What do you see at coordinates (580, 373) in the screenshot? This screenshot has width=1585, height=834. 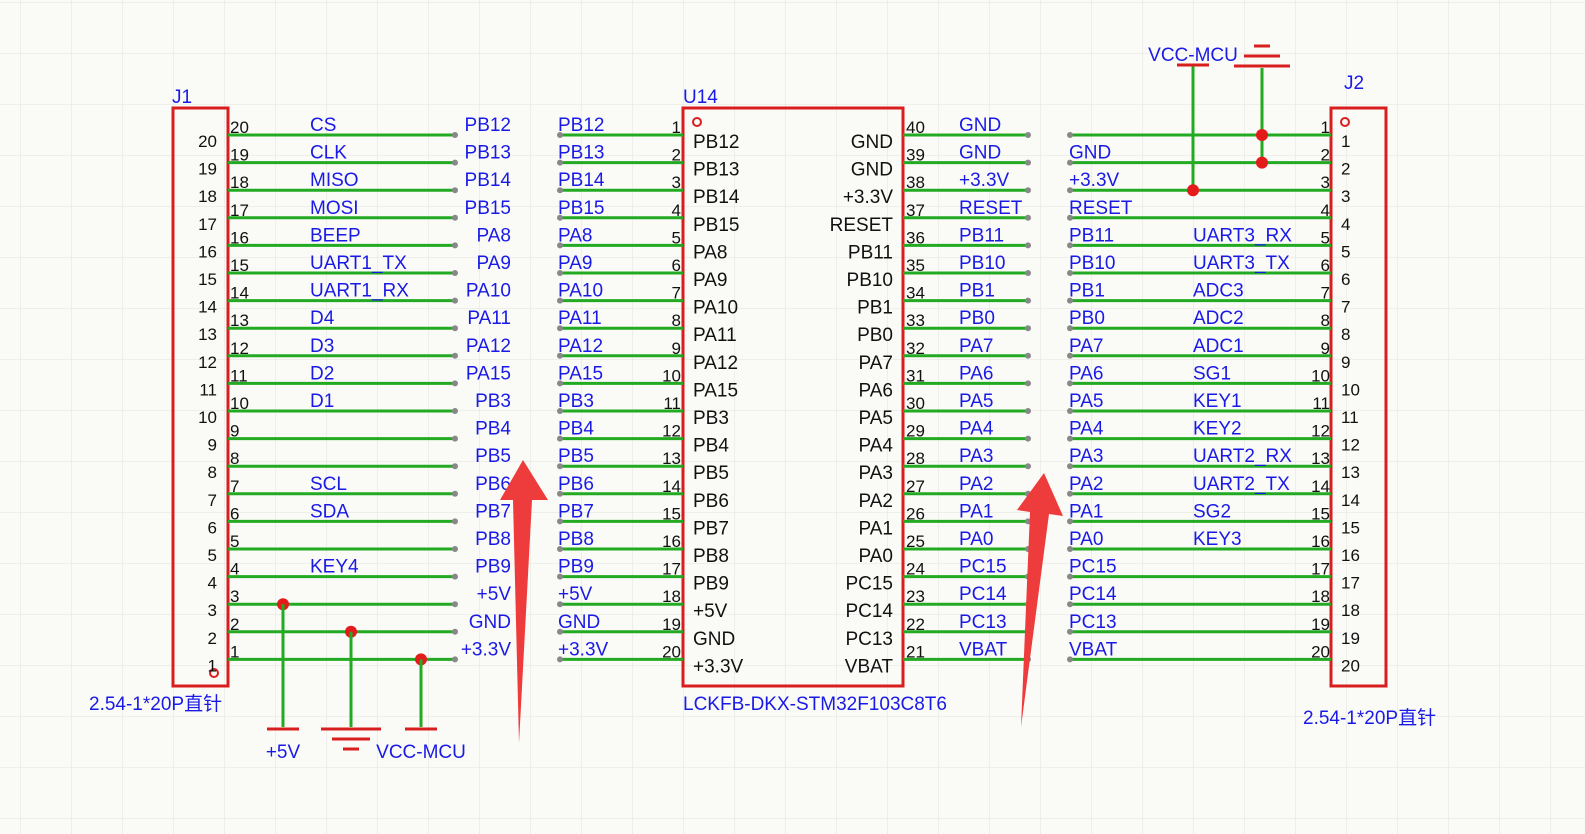 I see `u14-left-net-label: PA15` at bounding box center [580, 373].